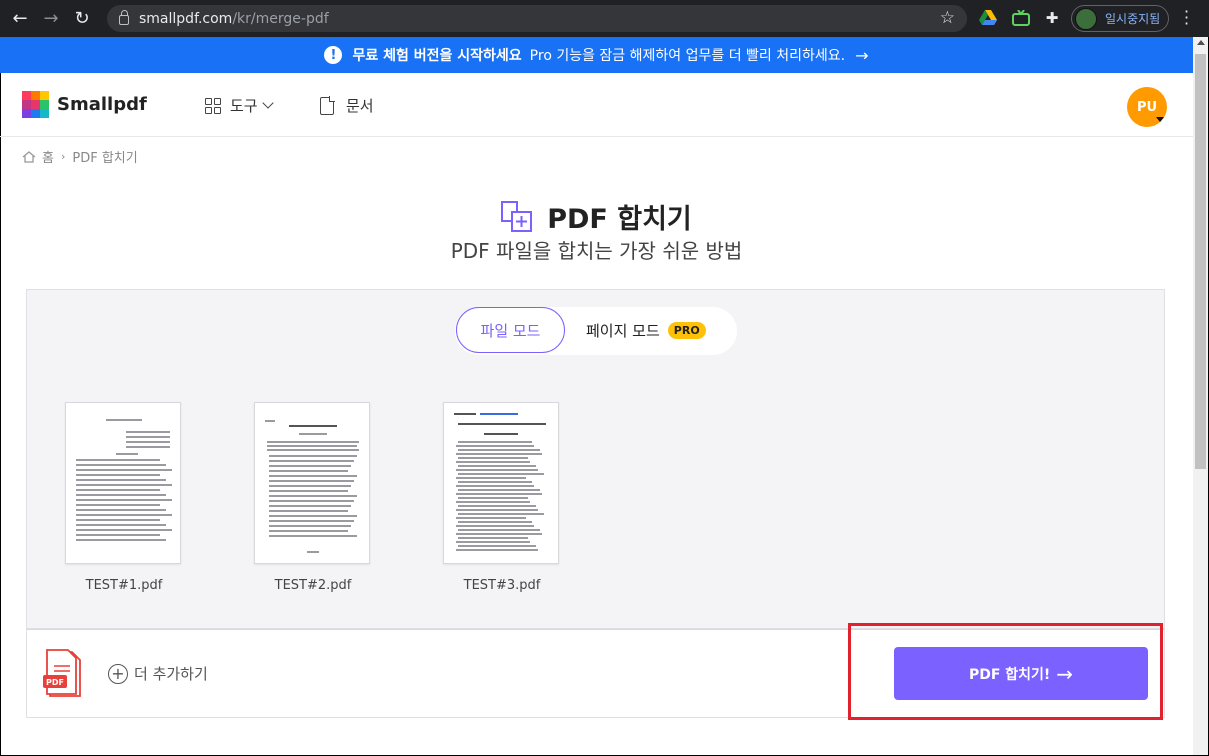  Describe the element at coordinates (1052, 18) in the screenshot. I see `extensions-puzzle-icon: ✚` at that location.